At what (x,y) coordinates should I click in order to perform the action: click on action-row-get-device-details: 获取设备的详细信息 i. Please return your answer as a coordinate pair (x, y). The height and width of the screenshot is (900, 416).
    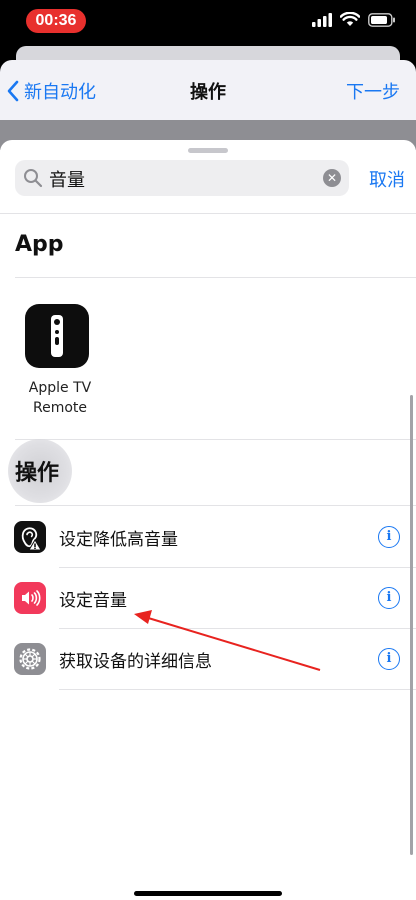
    Looking at the image, I should click on (208, 659).